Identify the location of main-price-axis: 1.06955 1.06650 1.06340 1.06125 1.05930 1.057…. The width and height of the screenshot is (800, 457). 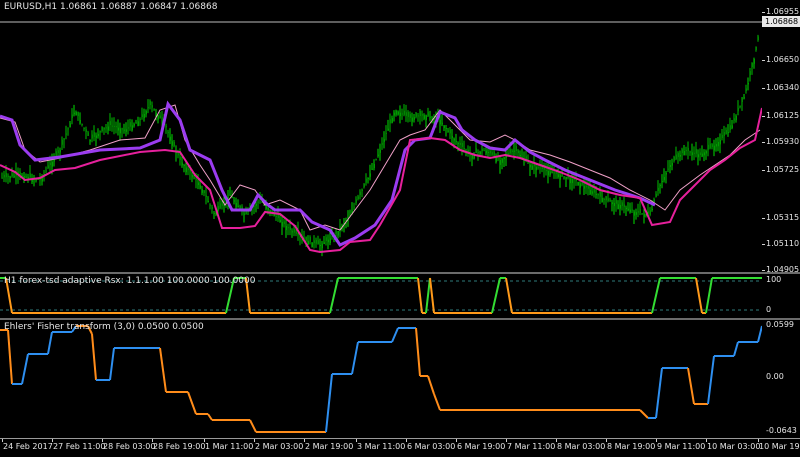
(781, 137).